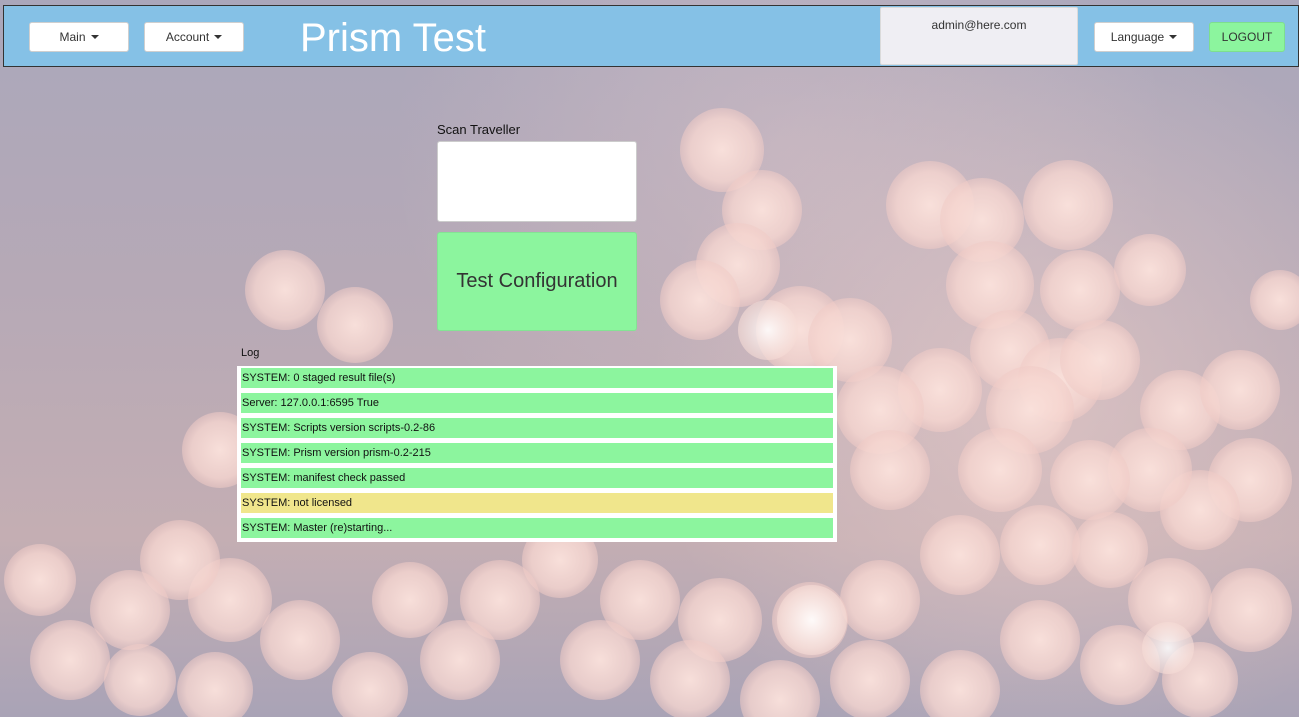 This screenshot has height=717, width=1299. I want to click on app-title: Prism Test, so click(393, 38).